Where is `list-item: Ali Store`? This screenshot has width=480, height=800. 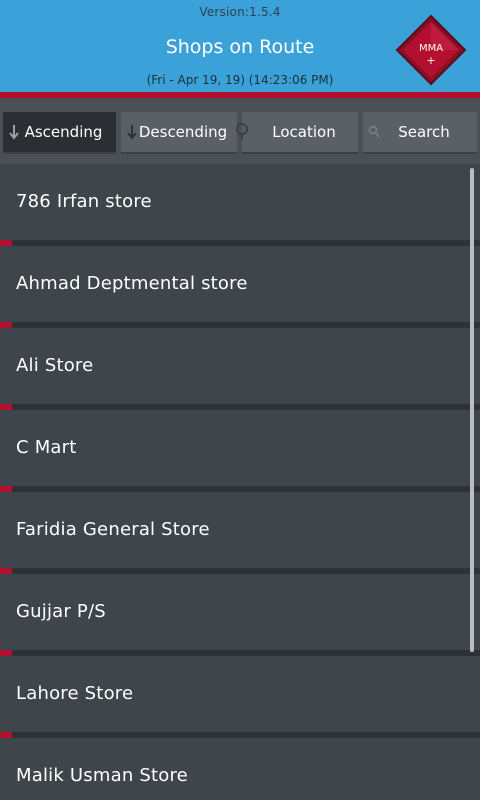
list-item: Ali Store is located at coordinates (240, 369).